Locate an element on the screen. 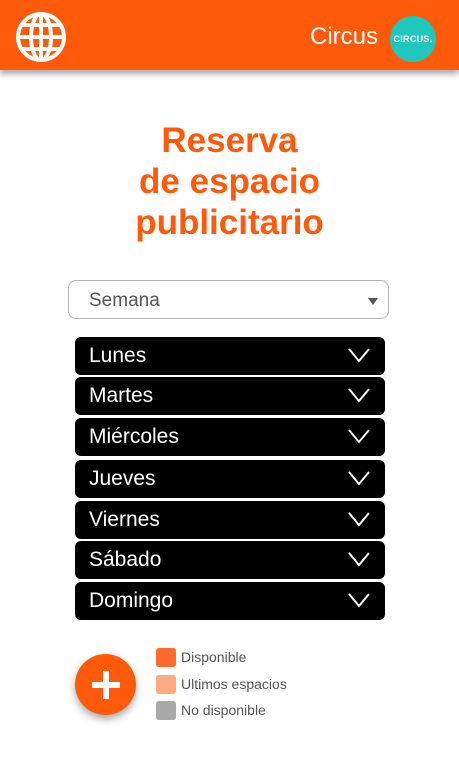 This screenshot has height=758, width=459. day-label: Lunes is located at coordinates (118, 355).